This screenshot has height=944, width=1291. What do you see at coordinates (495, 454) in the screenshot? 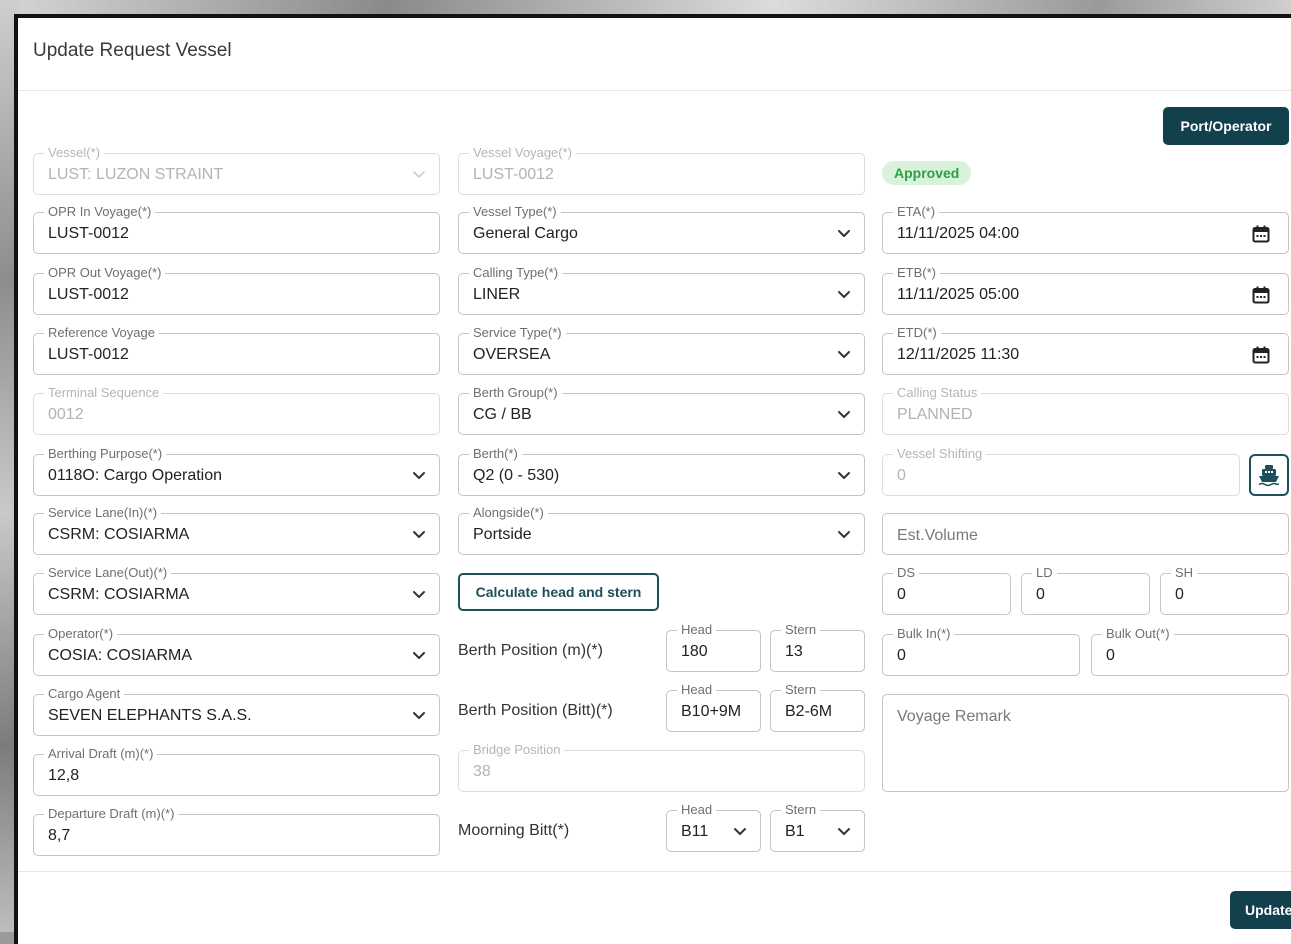
I see `berth-label: Berth(*)` at bounding box center [495, 454].